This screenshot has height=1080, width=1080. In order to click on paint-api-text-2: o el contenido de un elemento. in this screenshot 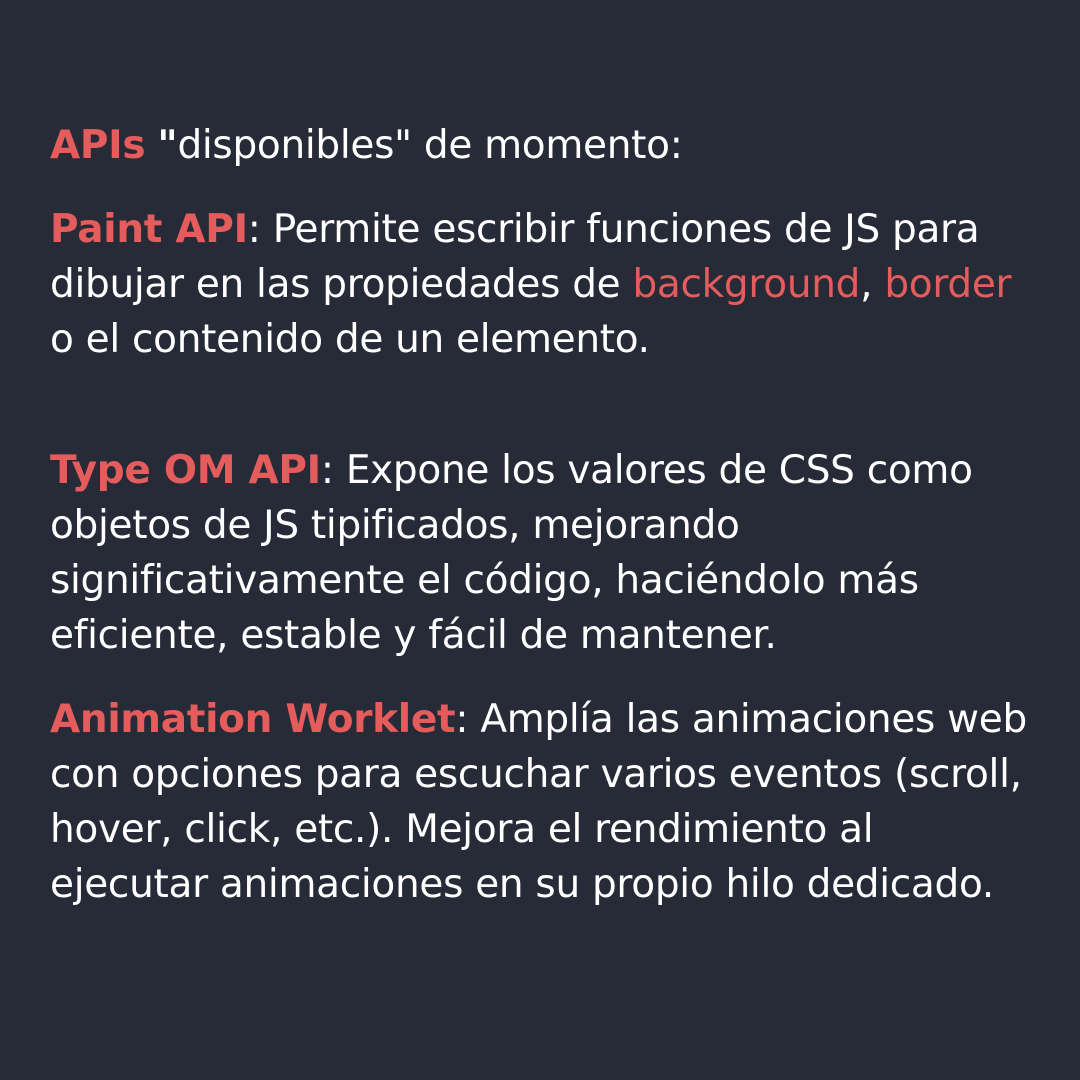, I will do `click(350, 339)`.